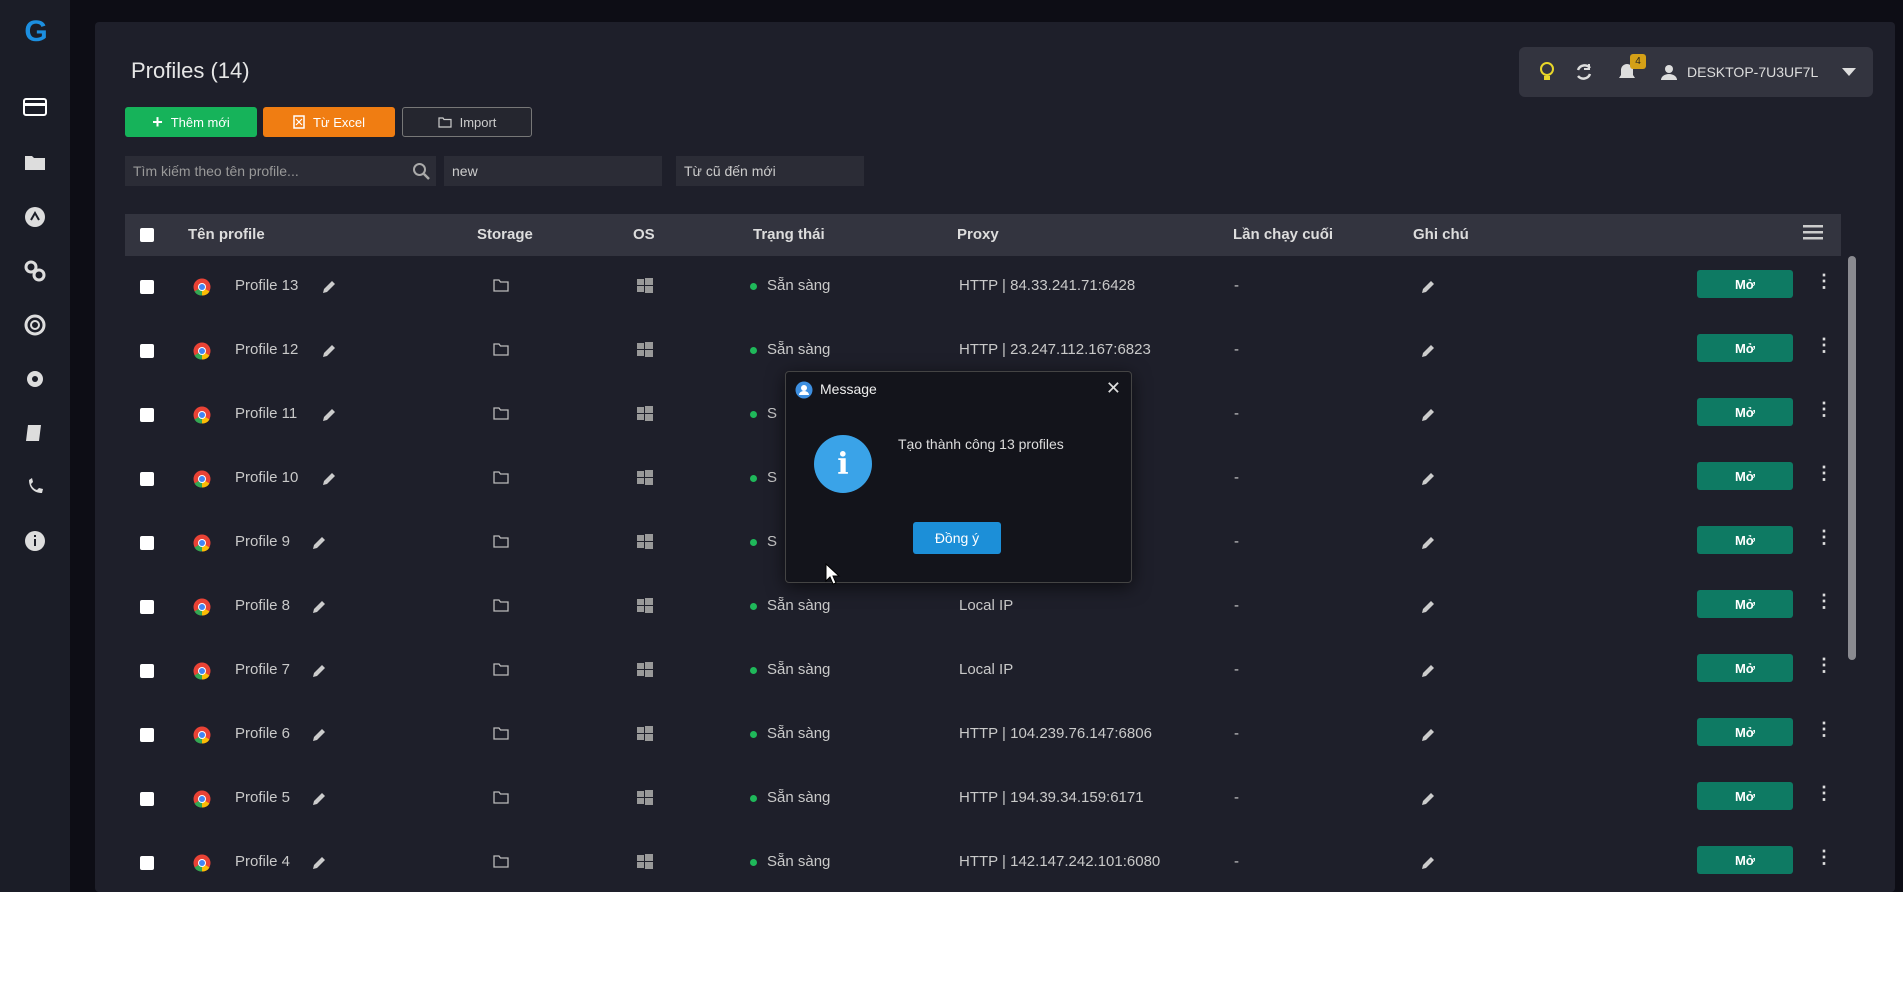 The height and width of the screenshot is (982, 1903). Describe the element at coordinates (983, 607) in the screenshot. I see `table-row: Profile 8 Sẵn sàng Local IP - Mở ⋮` at that location.